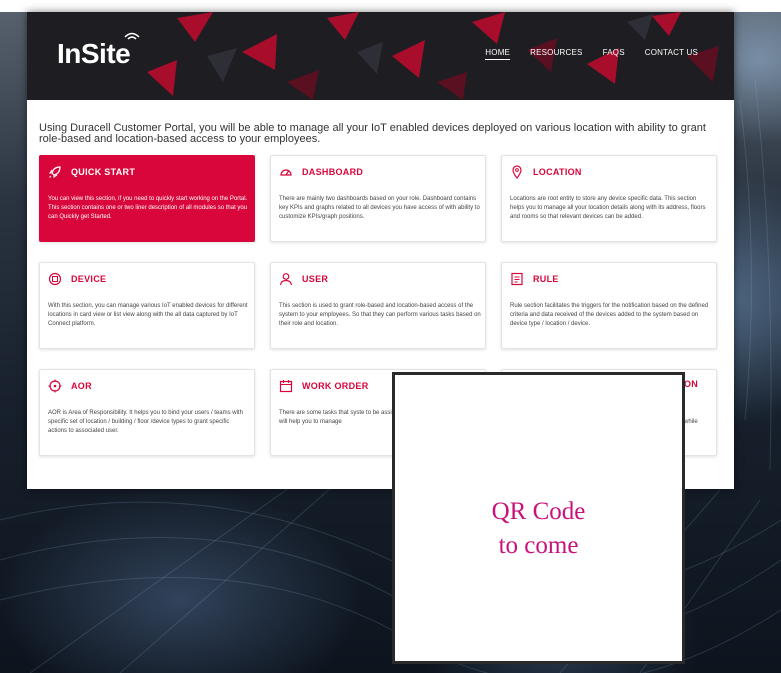  I want to click on qr-line-2: to come, so click(538, 545).